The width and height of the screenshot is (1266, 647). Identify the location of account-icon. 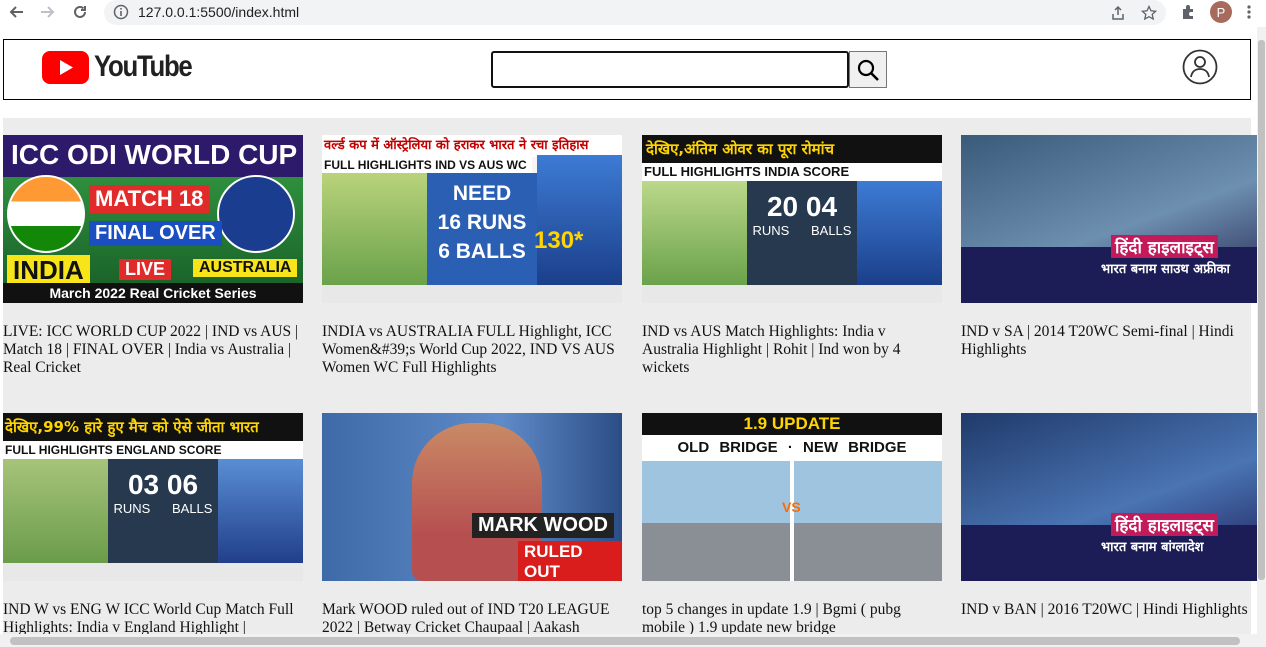
(1200, 69).